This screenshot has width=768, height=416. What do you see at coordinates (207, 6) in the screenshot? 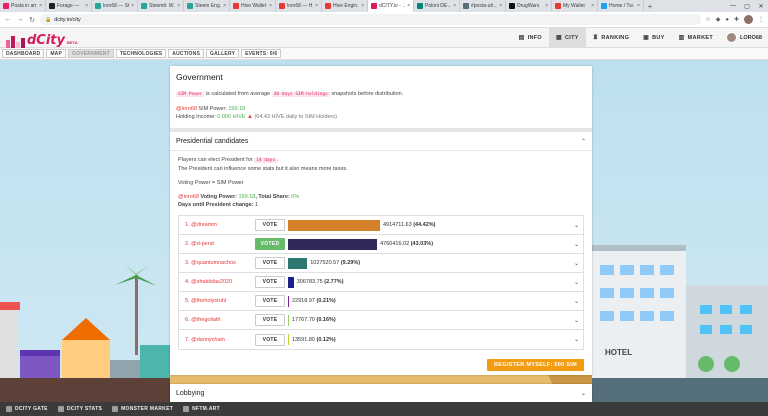
I see `browser-tab: Steem Eng…×` at bounding box center [207, 6].